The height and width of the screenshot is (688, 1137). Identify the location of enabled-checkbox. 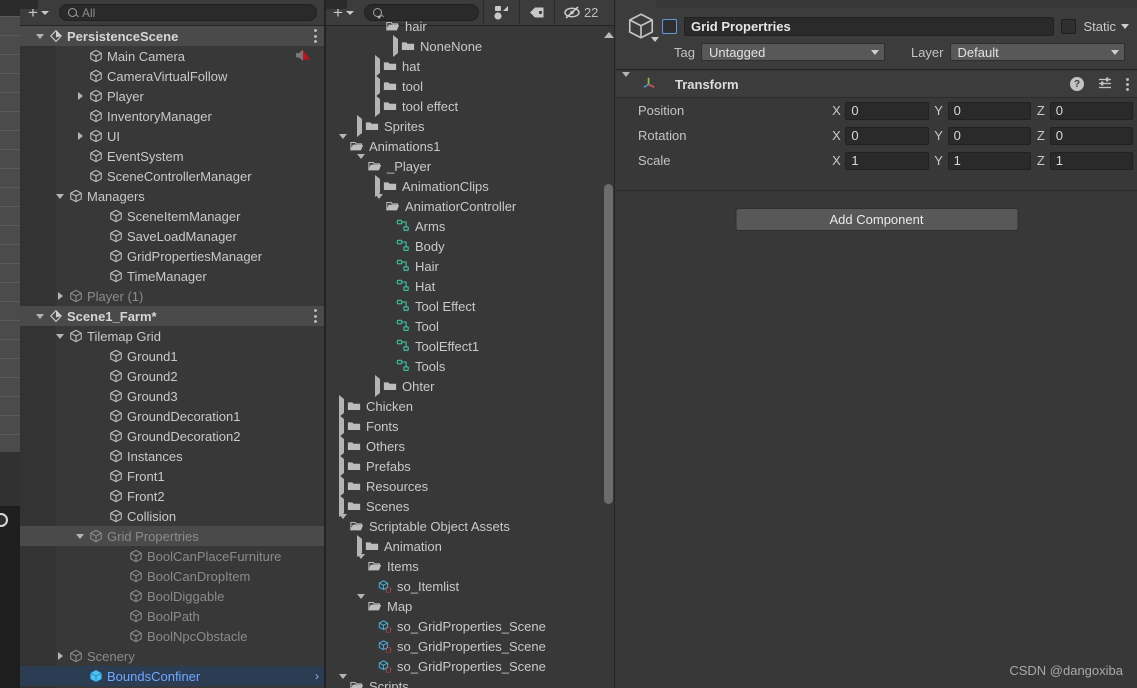
(669, 26).